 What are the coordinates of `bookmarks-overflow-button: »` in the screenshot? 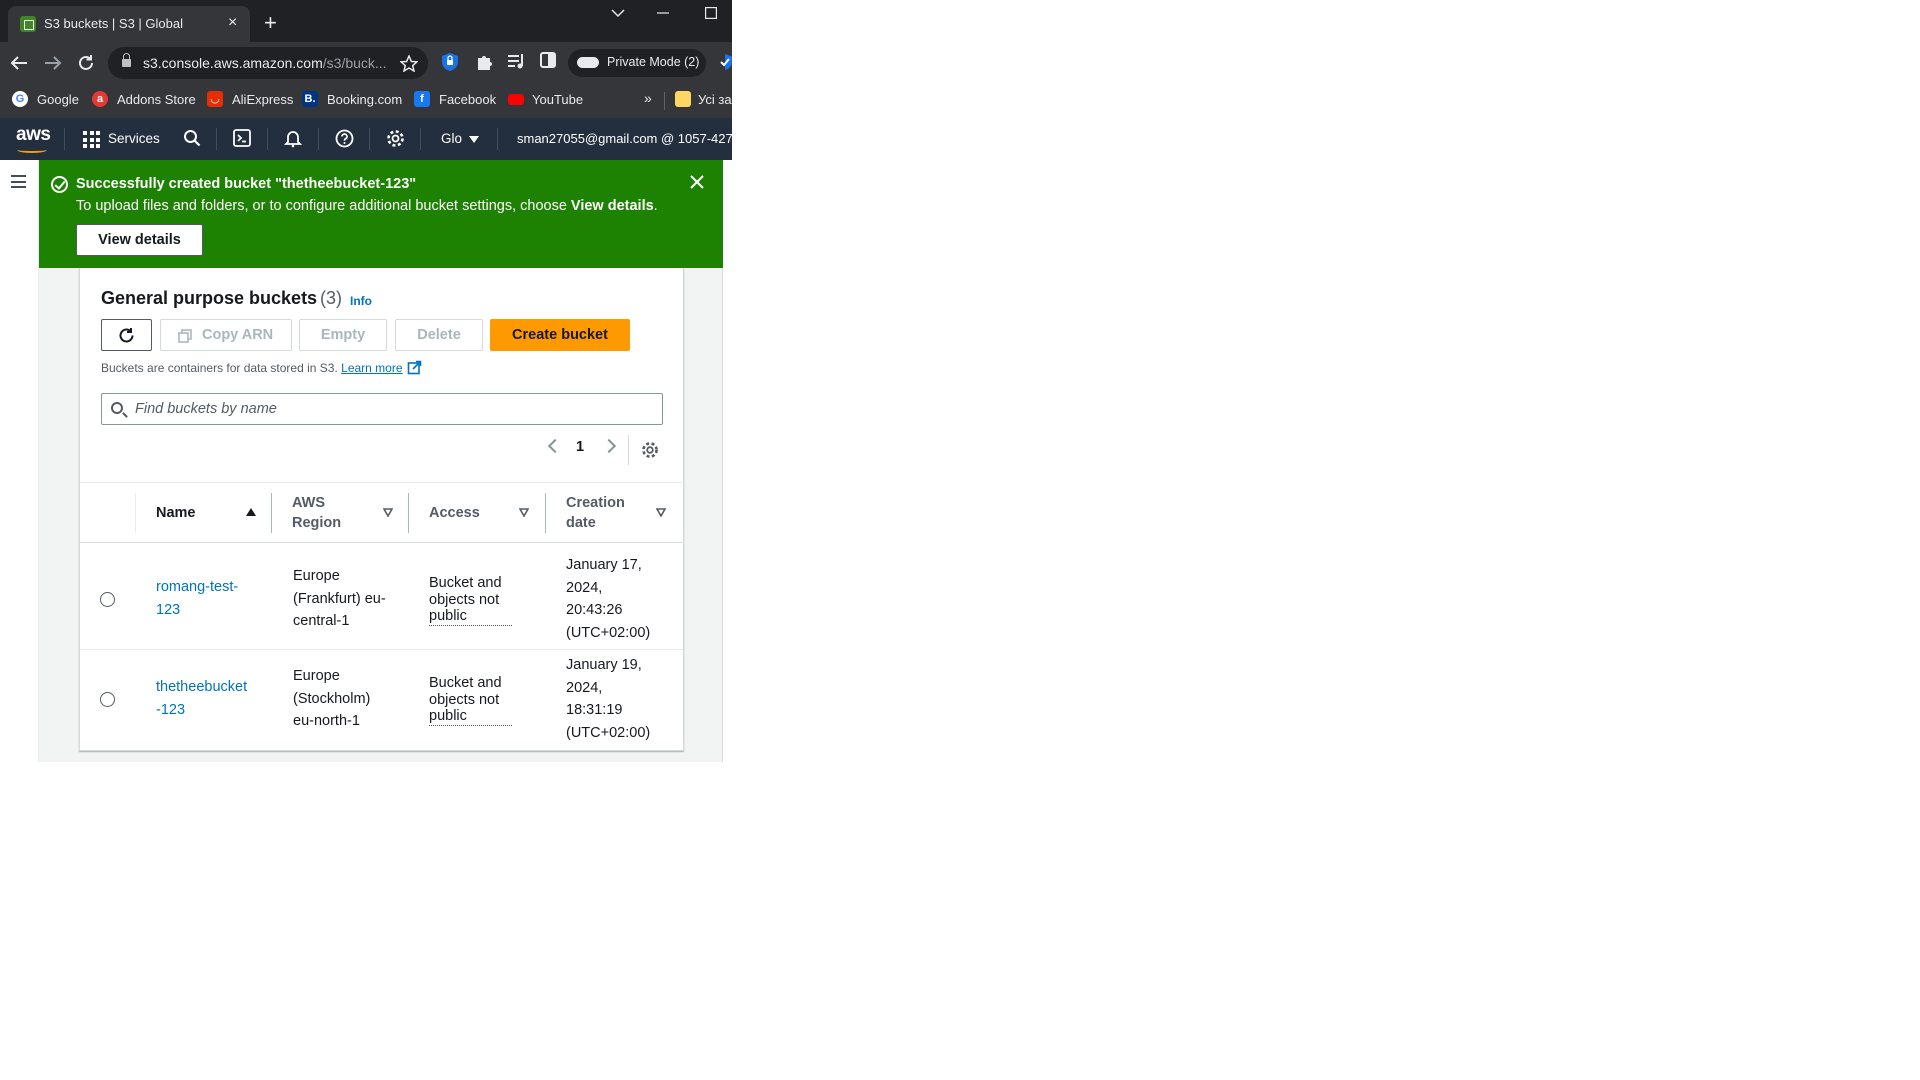 It's located at (648, 98).